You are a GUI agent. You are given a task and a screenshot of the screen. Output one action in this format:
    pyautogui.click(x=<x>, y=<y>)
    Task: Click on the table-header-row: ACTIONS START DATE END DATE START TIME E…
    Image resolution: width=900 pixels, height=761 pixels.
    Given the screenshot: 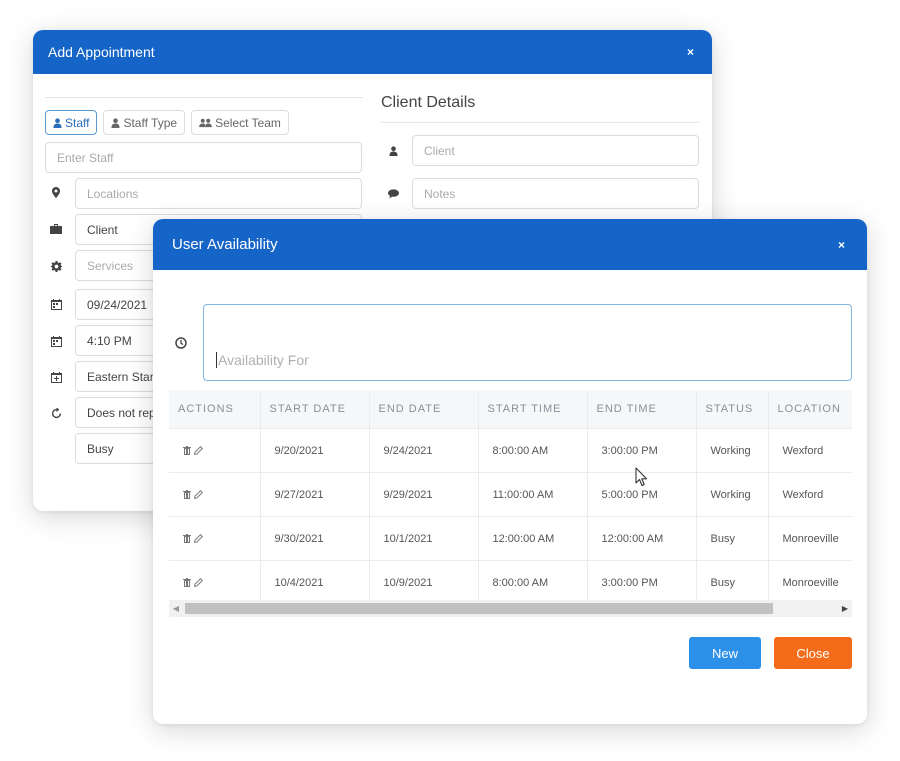 What is the action you would take?
    pyautogui.click(x=510, y=409)
    